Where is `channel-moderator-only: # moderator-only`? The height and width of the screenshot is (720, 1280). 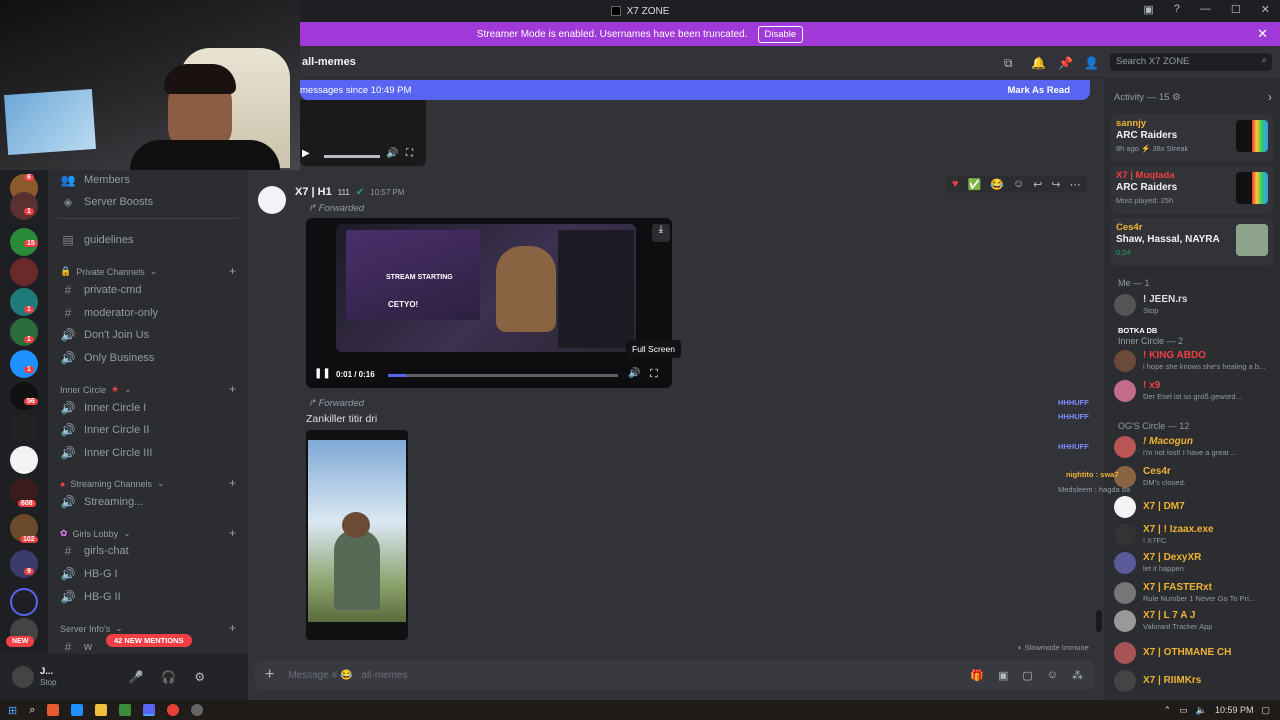
channel-moderator-only: # moderator-only is located at coordinates (109, 313).